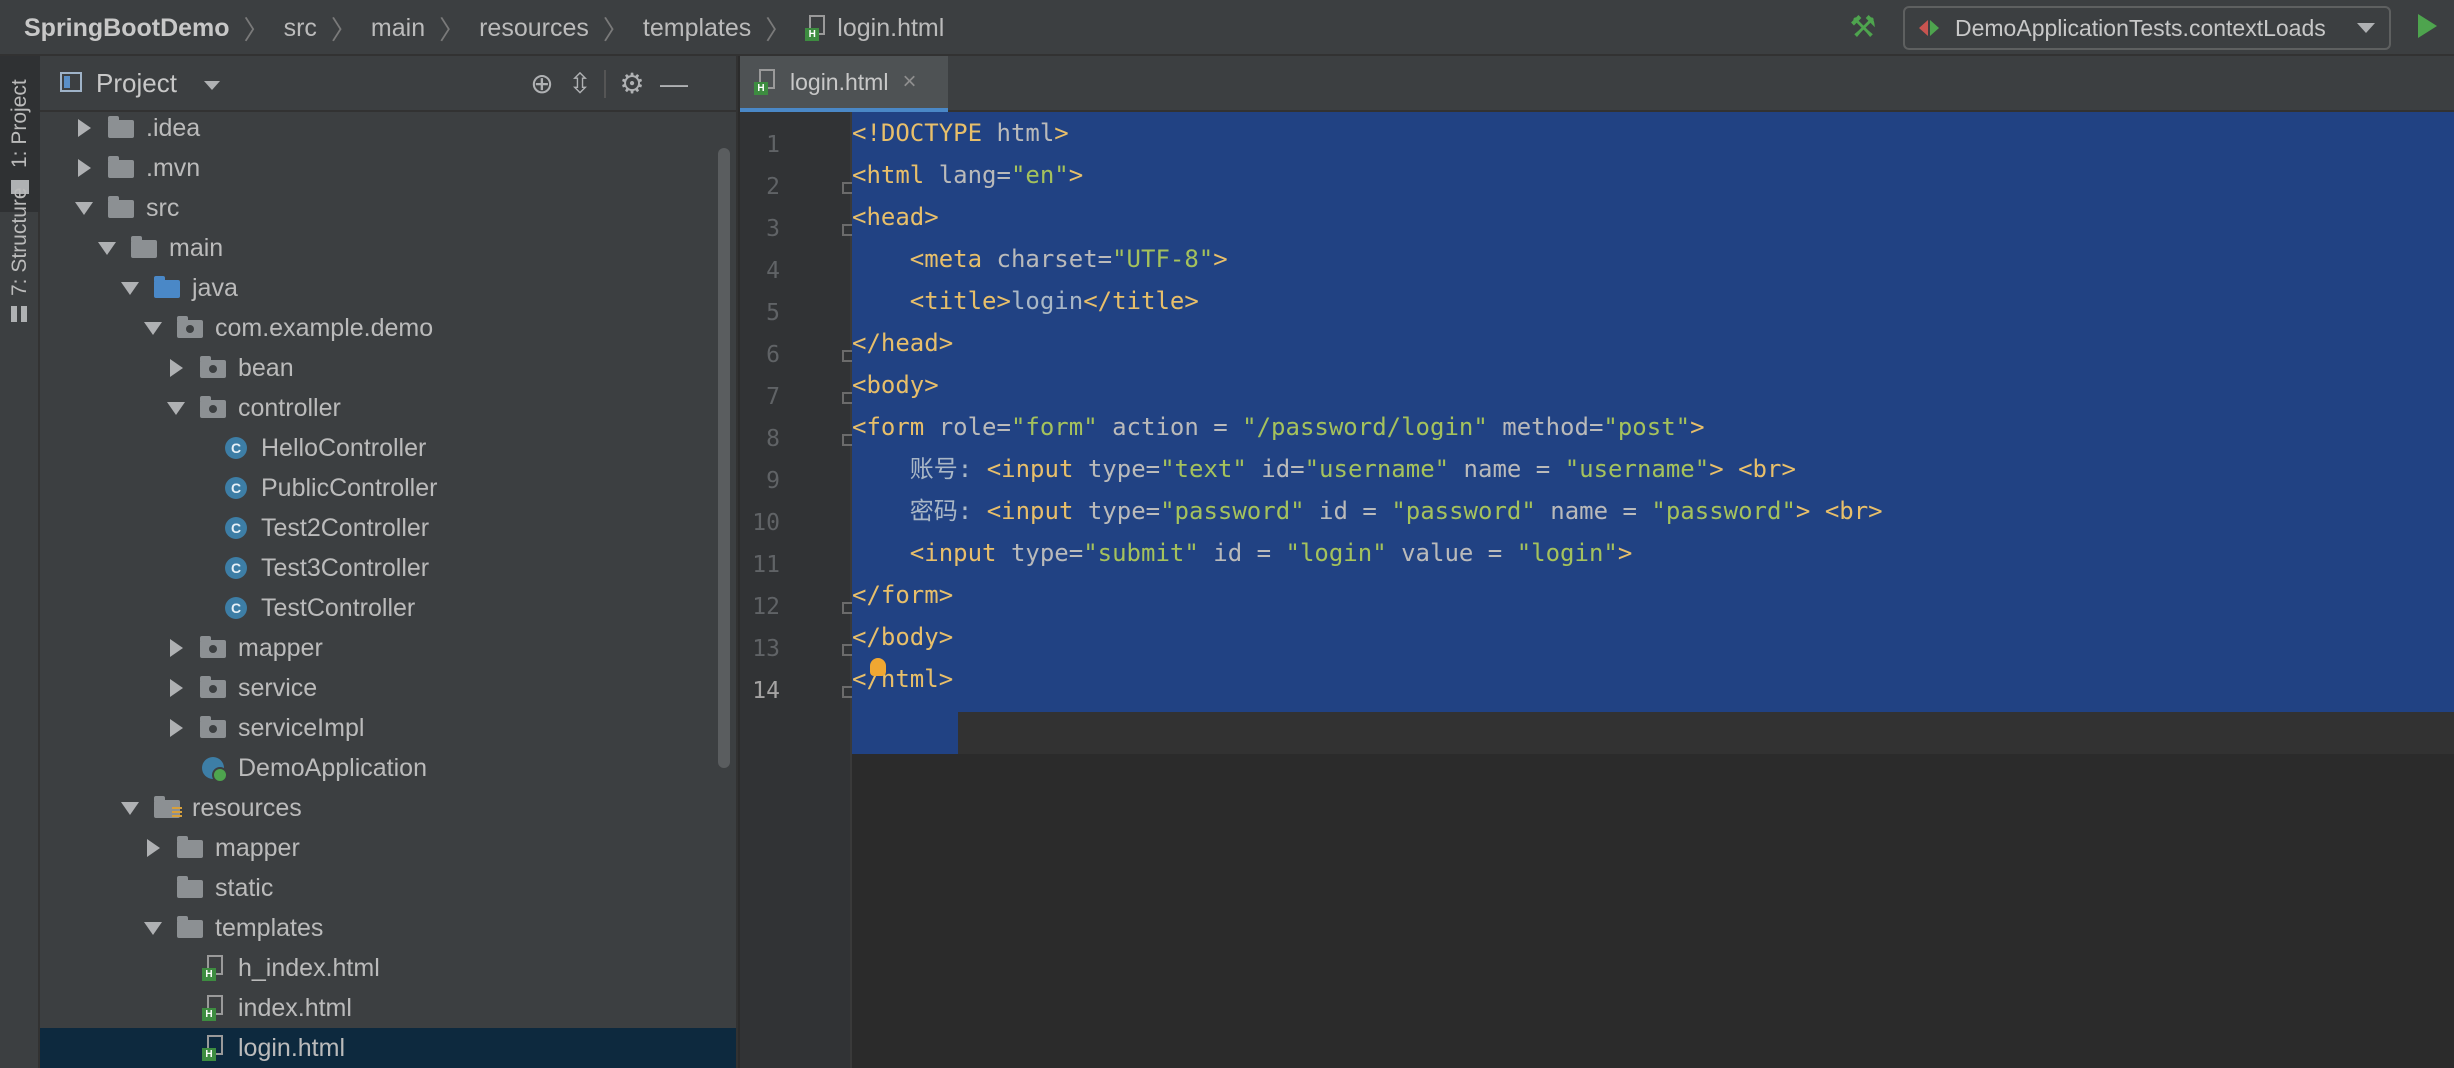  What do you see at coordinates (388, 888) in the screenshot?
I see `tree-item: static` at bounding box center [388, 888].